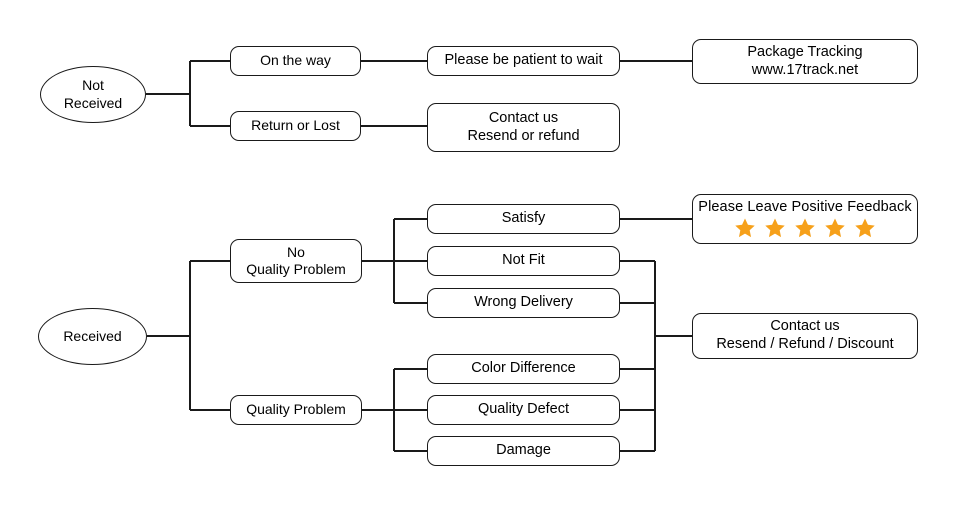 The width and height of the screenshot is (960, 513). I want to click on node-please-be-patient-to-wait: Please be patient to wait, so click(523, 61).